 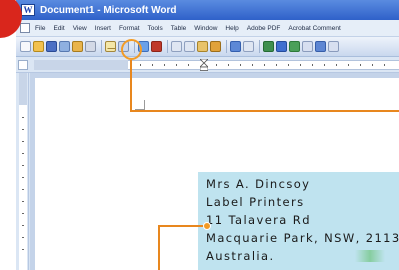 I want to click on cut-icon, so click(x=176, y=46).